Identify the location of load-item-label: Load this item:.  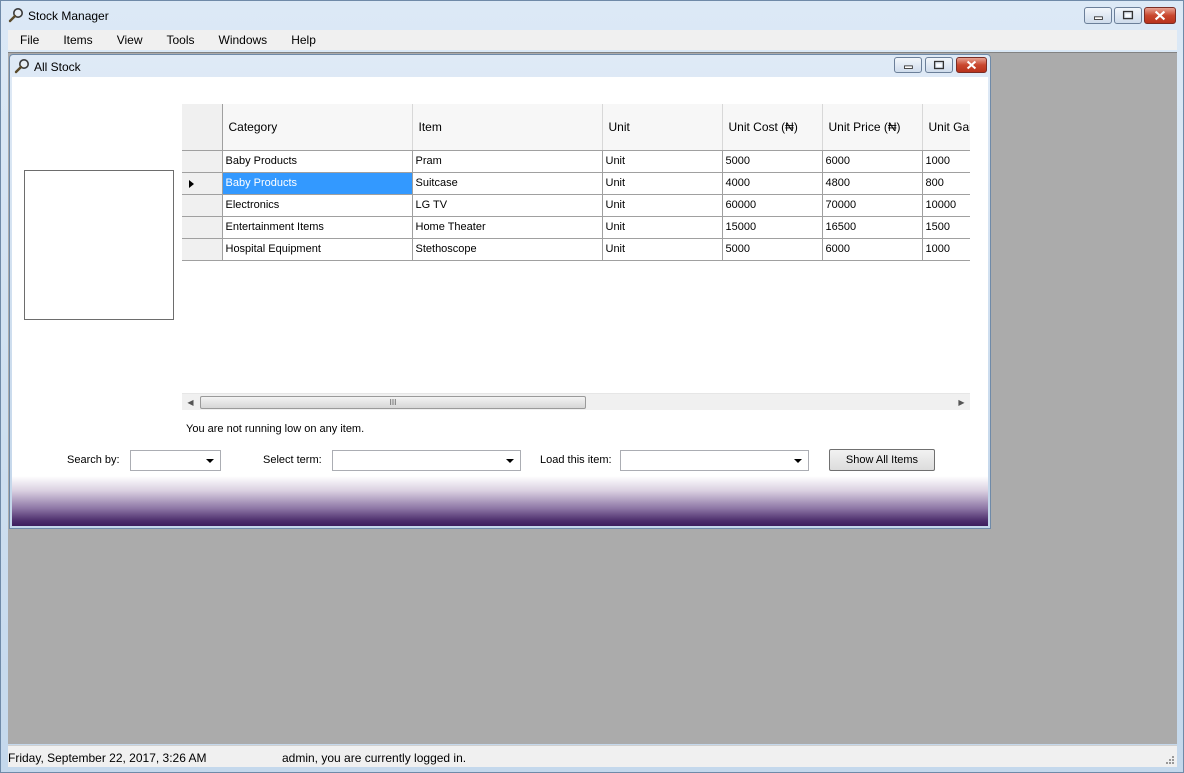
(576, 460).